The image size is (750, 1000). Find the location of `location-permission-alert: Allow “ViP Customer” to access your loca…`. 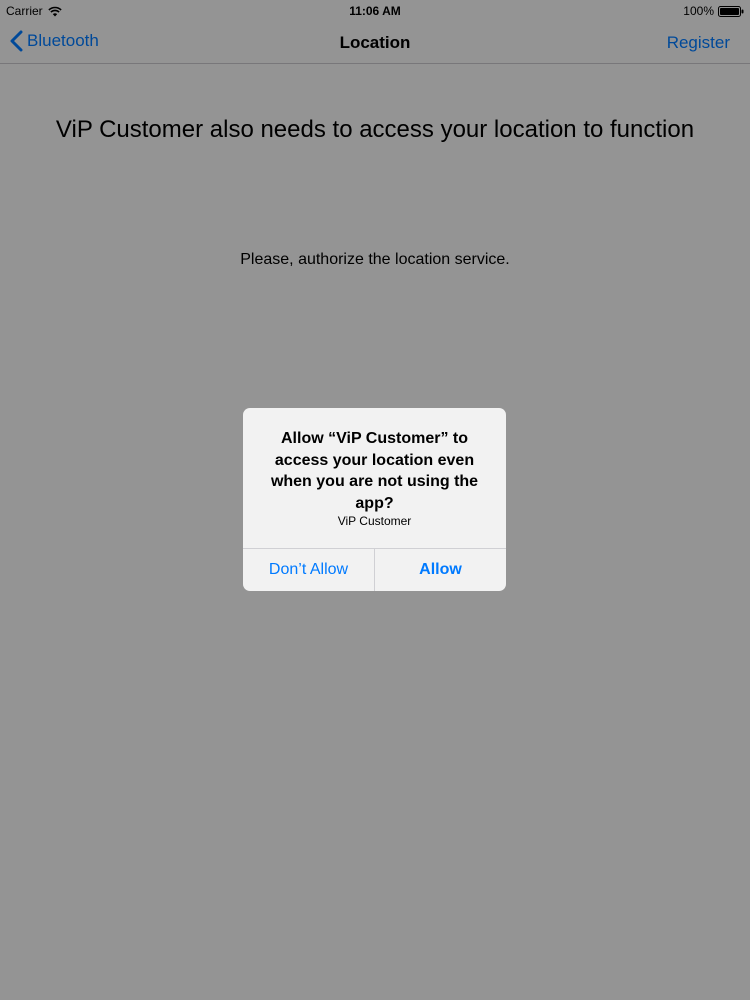

location-permission-alert: Allow “ViP Customer” to access your loca… is located at coordinates (374, 499).